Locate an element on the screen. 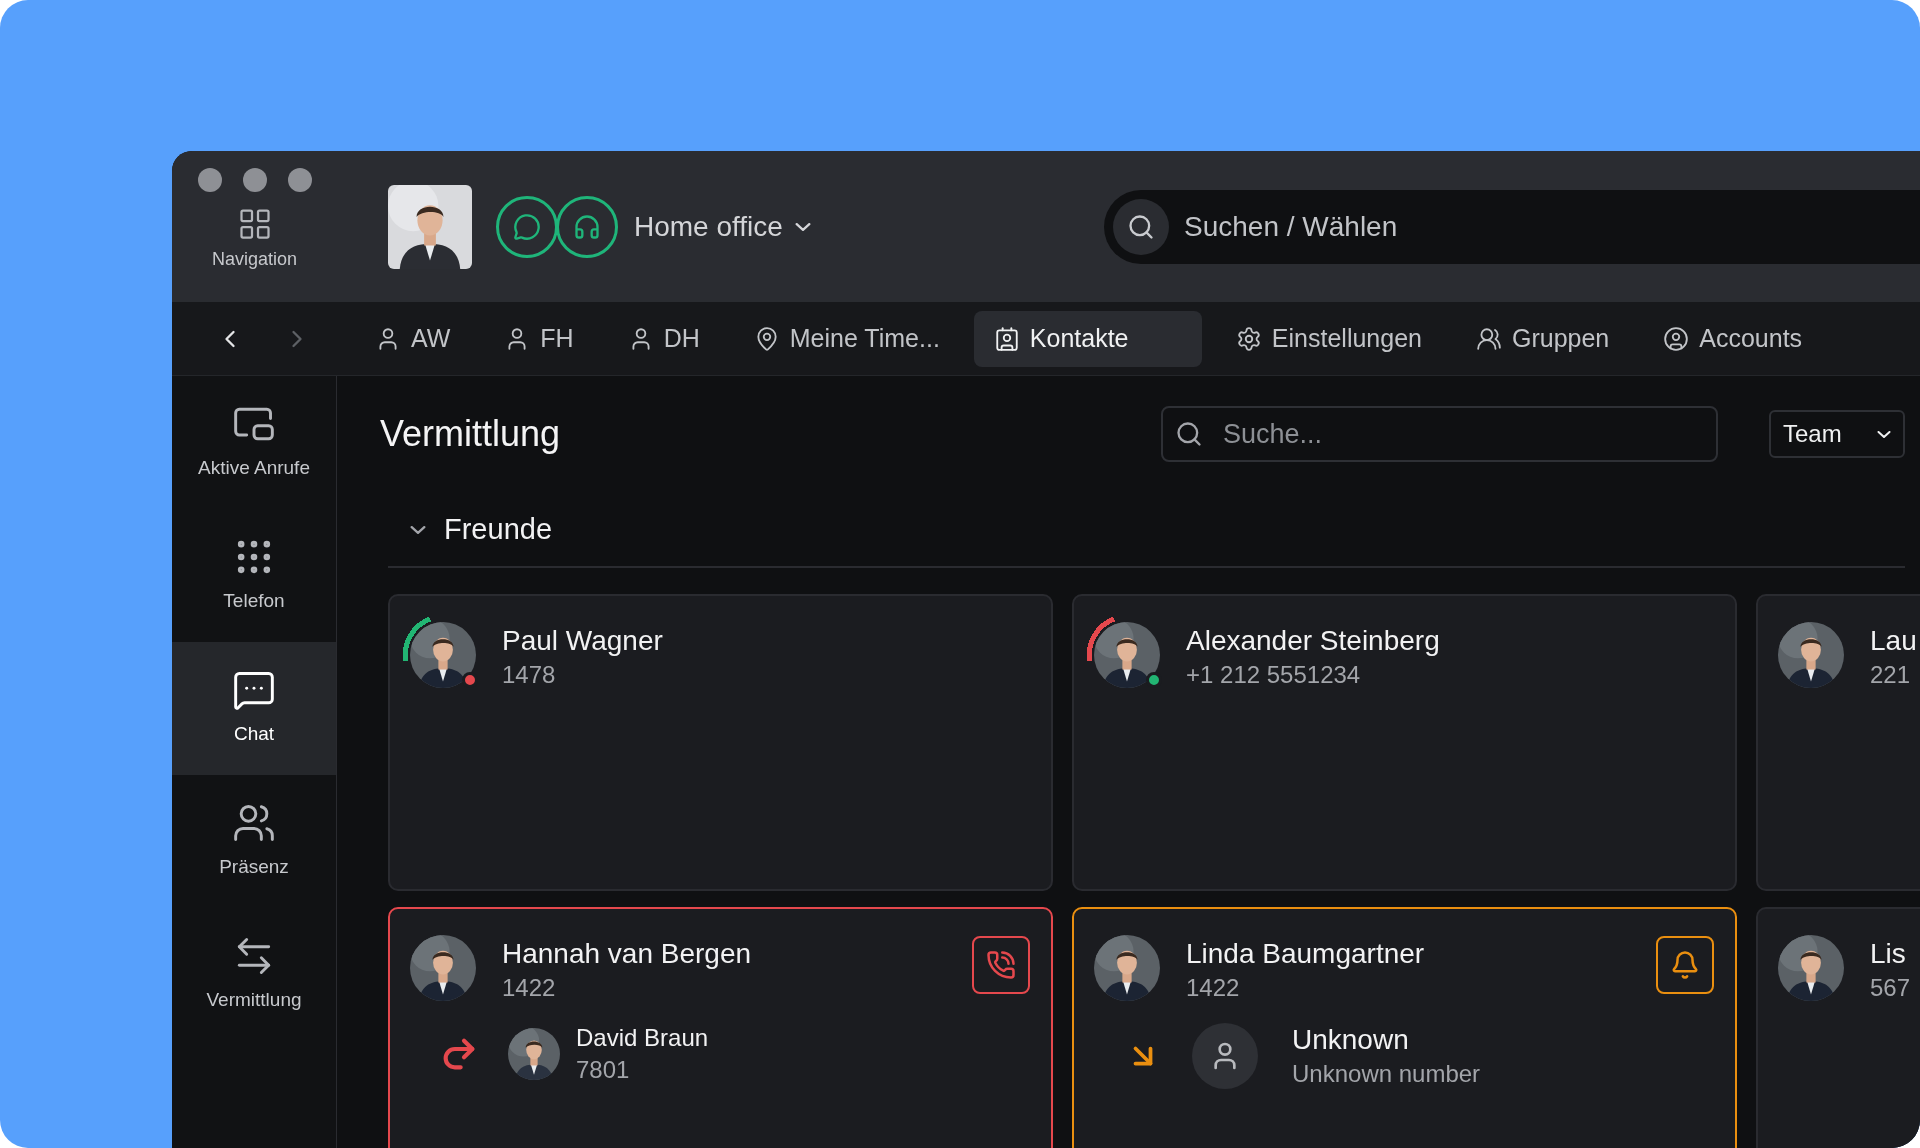 The image size is (1920, 1148). contact-card: Paul Wagner 1478 is located at coordinates (720, 742).